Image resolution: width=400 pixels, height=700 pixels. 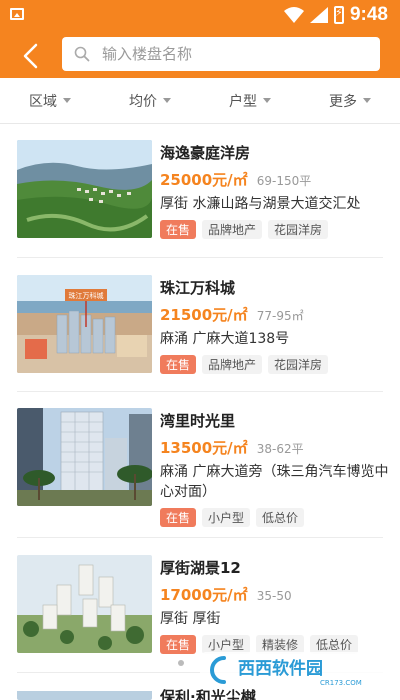 What do you see at coordinates (204, 595) in the screenshot?
I see `listing-price: 17000元/㎡` at bounding box center [204, 595].